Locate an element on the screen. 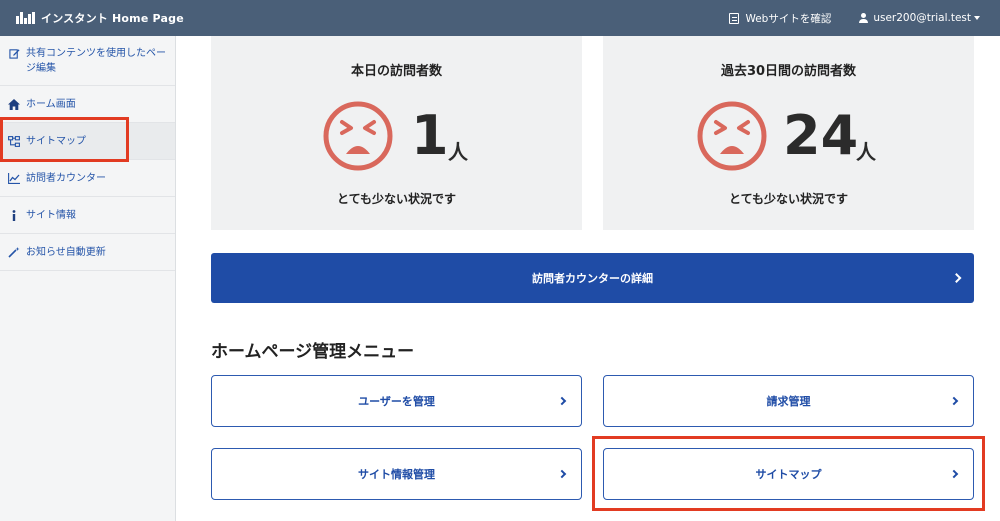 The height and width of the screenshot is (521, 1000). billing-button: 請求管理 is located at coordinates (788, 401).